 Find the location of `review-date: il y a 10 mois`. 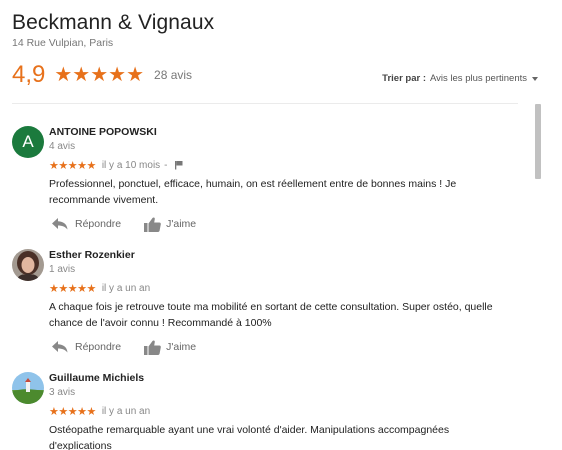

review-date: il y a 10 mois is located at coordinates (131, 165).